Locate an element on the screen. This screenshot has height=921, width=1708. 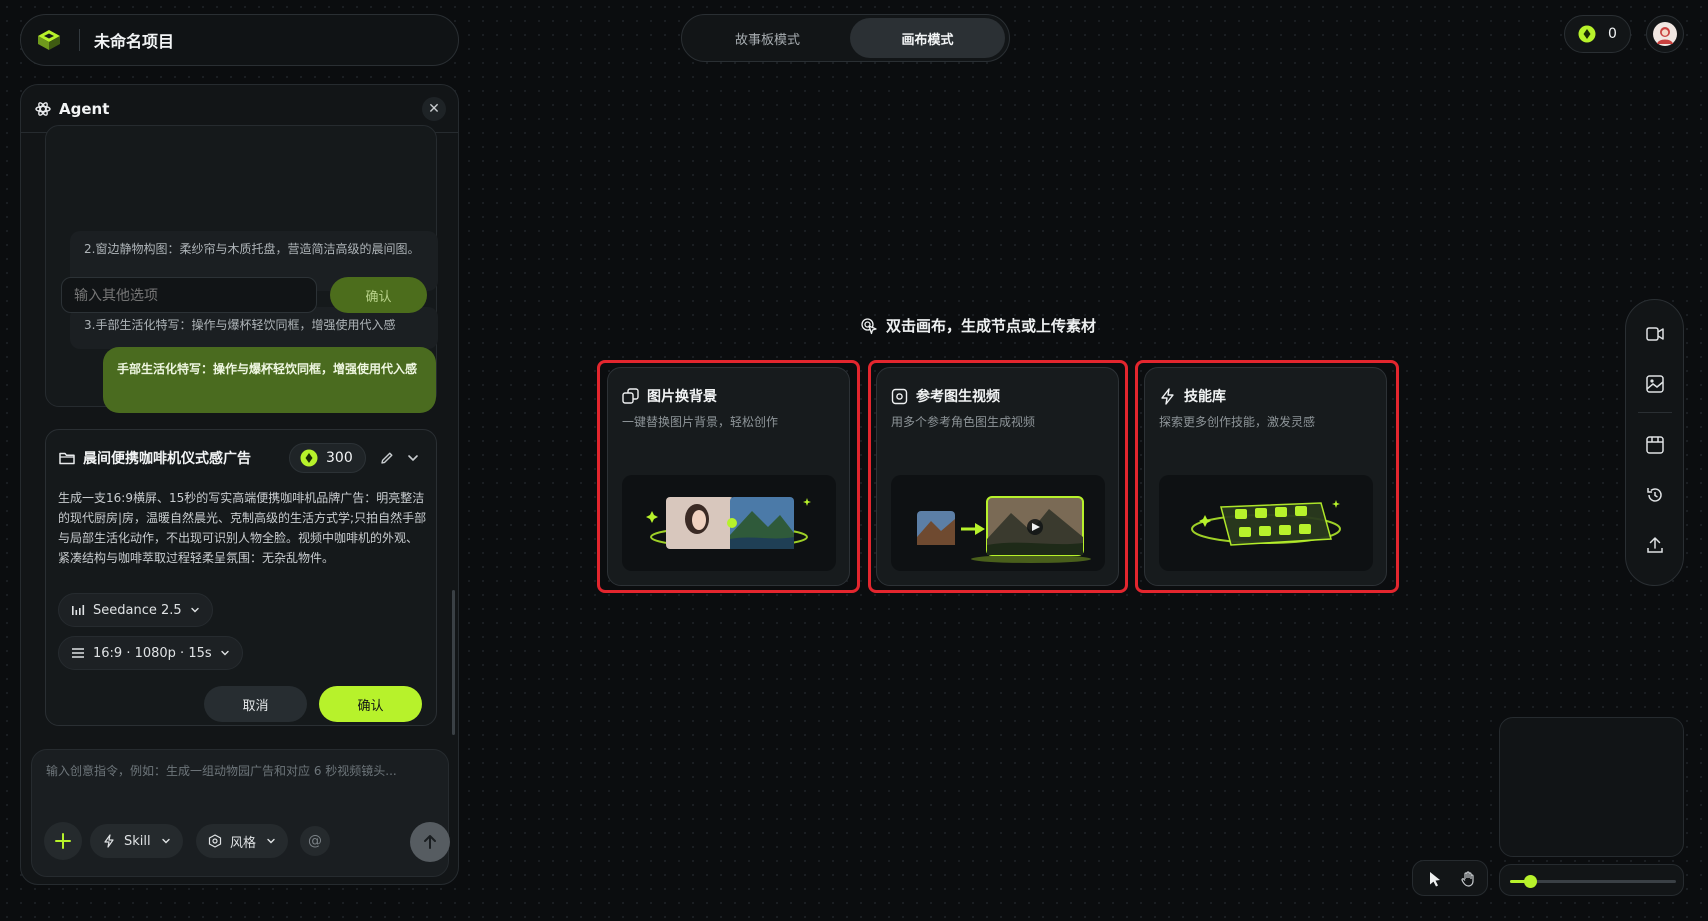
history-button is located at coordinates (1655, 495).